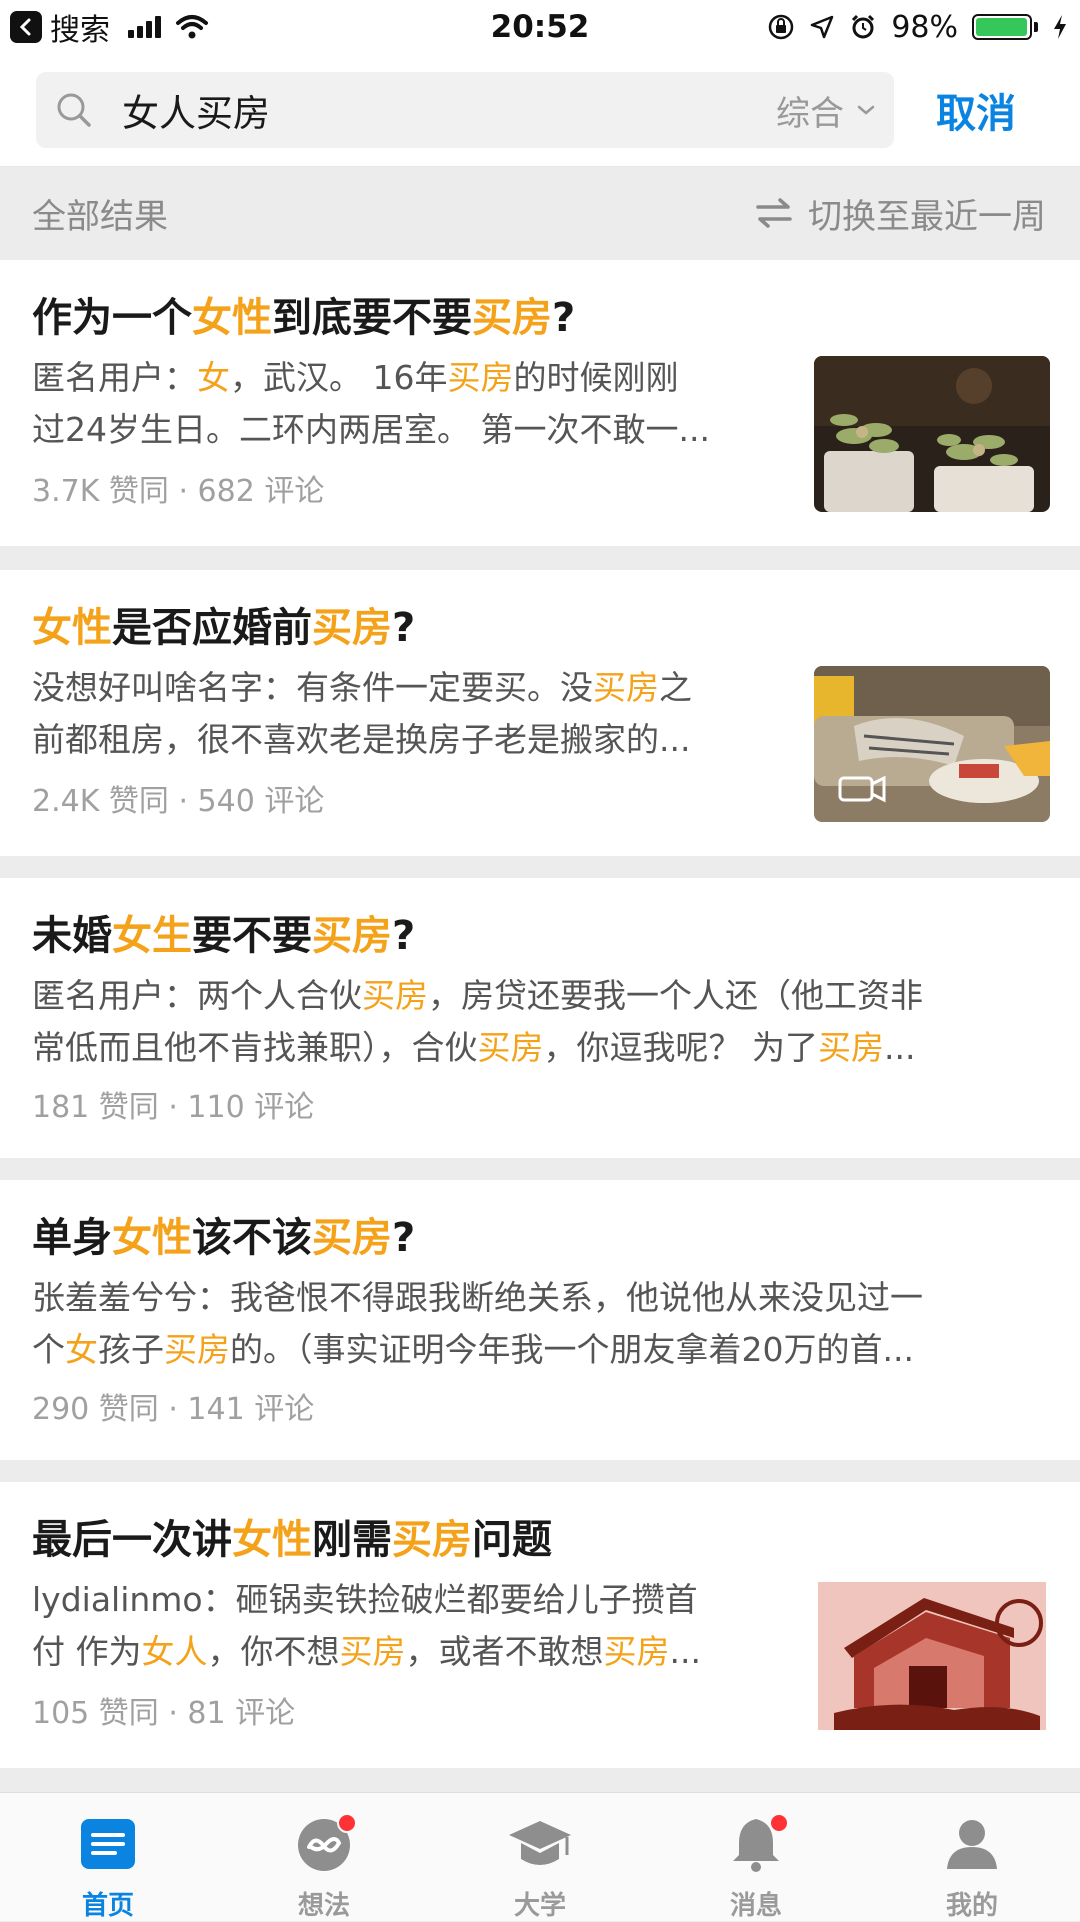 This screenshot has width=1080, height=1922. I want to click on search-input: 女人买房 综合, so click(465, 110).